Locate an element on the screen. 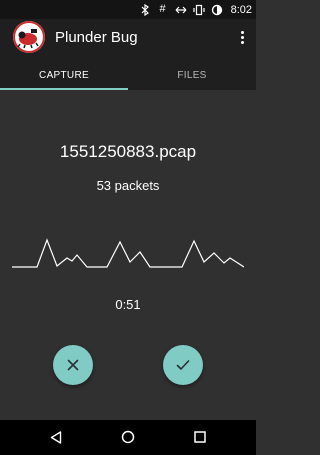 This screenshot has height=455, width=320. vibrate-icon is located at coordinates (198, 10).